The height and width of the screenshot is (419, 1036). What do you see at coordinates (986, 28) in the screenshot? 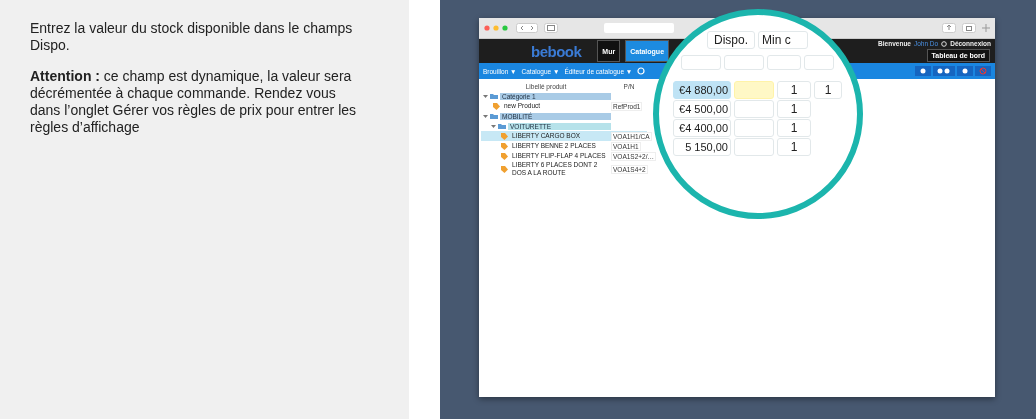
I see `plus-icon` at bounding box center [986, 28].